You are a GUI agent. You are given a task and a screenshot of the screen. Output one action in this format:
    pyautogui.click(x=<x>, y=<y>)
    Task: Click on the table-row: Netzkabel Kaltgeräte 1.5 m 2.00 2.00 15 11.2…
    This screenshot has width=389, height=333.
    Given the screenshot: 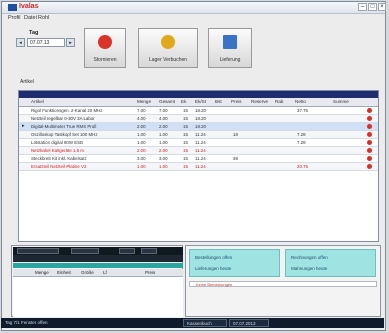 What is the action you would take?
    pyautogui.click(x=198, y=151)
    